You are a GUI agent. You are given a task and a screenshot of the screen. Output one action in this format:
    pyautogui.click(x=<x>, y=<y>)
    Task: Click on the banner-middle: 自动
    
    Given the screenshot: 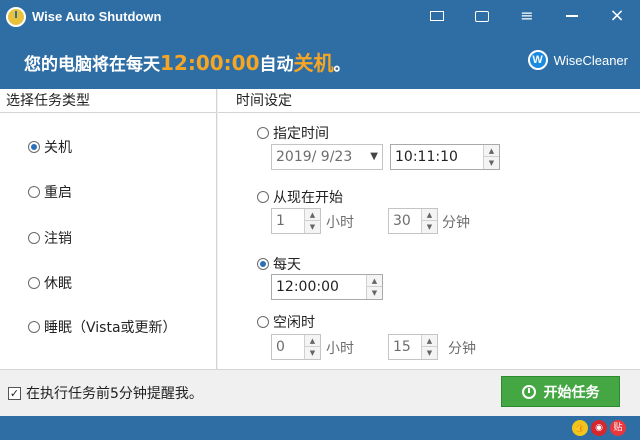 What is the action you would take?
    pyautogui.click(x=276, y=65)
    